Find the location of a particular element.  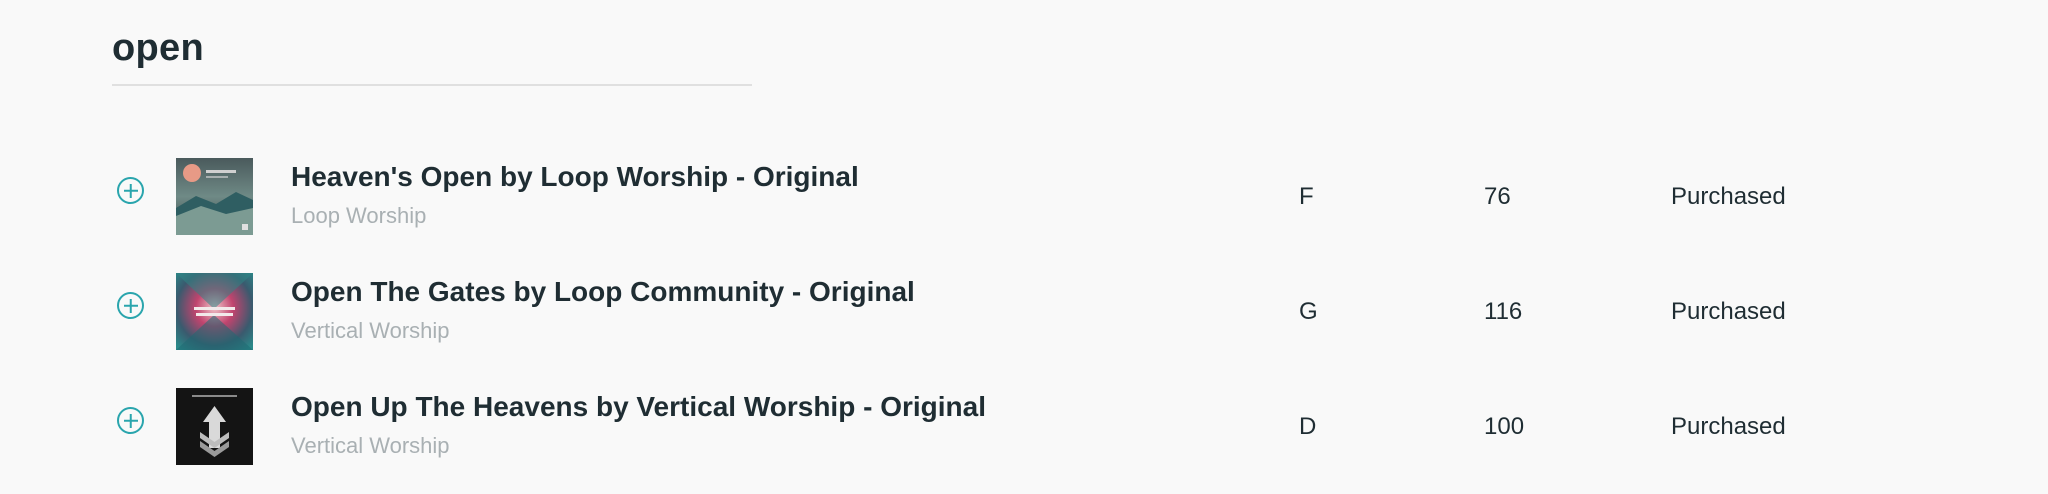

search-header: open is located at coordinates (432, 54).